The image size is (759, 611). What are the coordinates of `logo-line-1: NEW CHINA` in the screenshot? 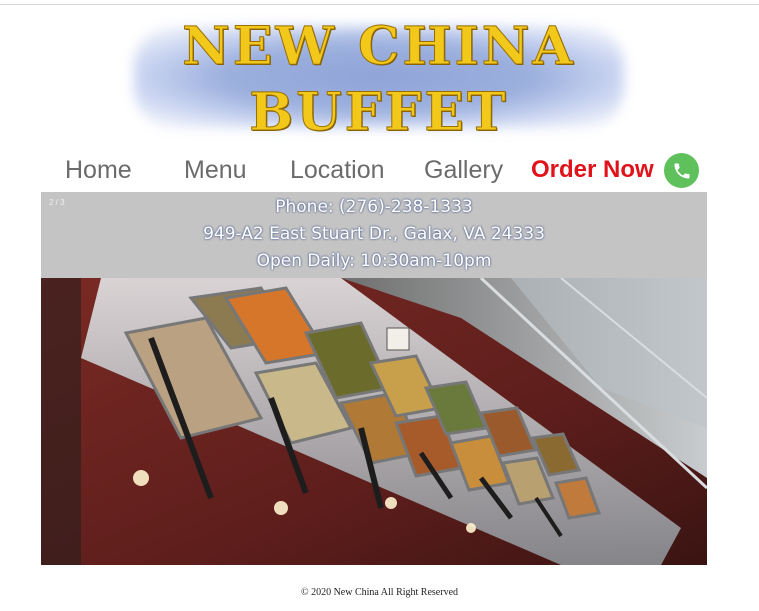 It's located at (379, 46).